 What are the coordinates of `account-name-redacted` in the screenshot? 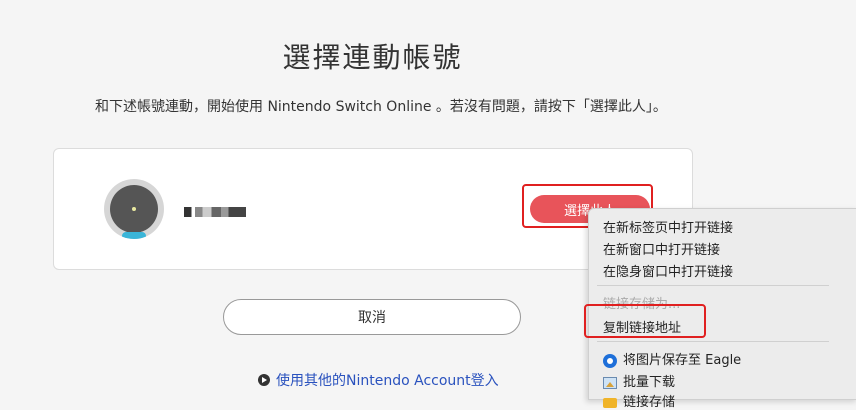 It's located at (215, 212).